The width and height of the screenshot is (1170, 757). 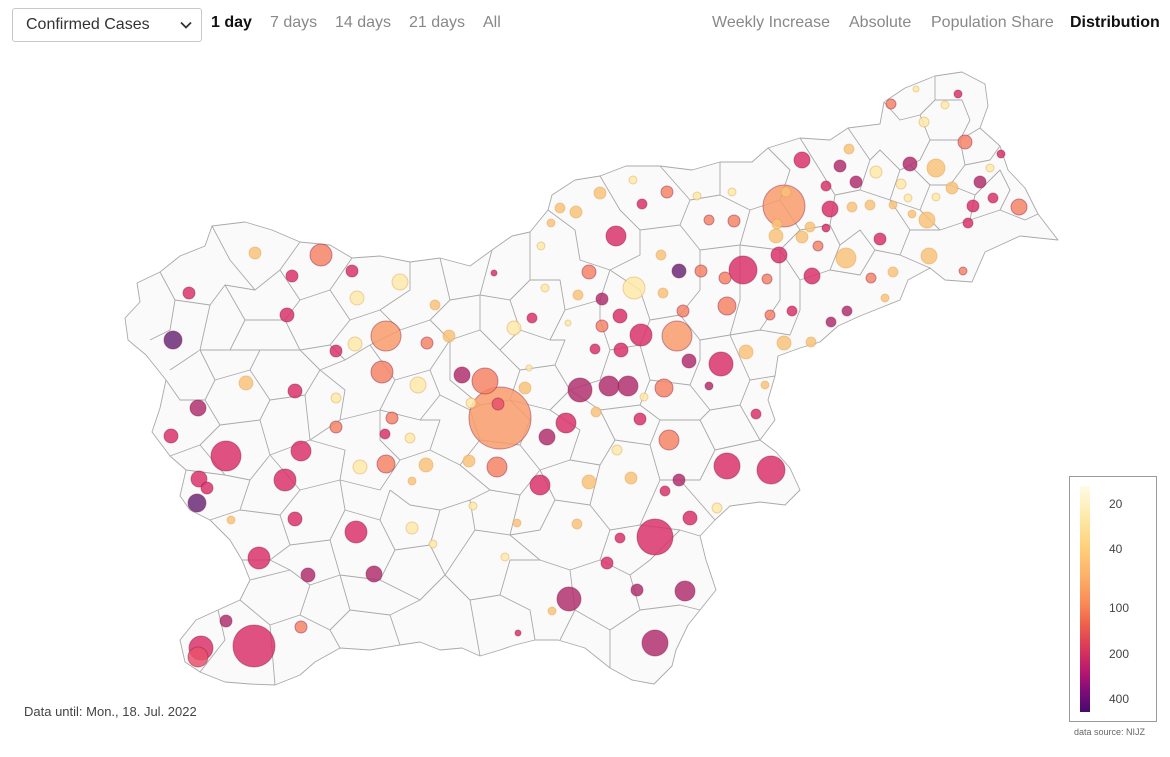 I want to click on tab-weekly-increase: Weekly Increase, so click(x=771, y=23).